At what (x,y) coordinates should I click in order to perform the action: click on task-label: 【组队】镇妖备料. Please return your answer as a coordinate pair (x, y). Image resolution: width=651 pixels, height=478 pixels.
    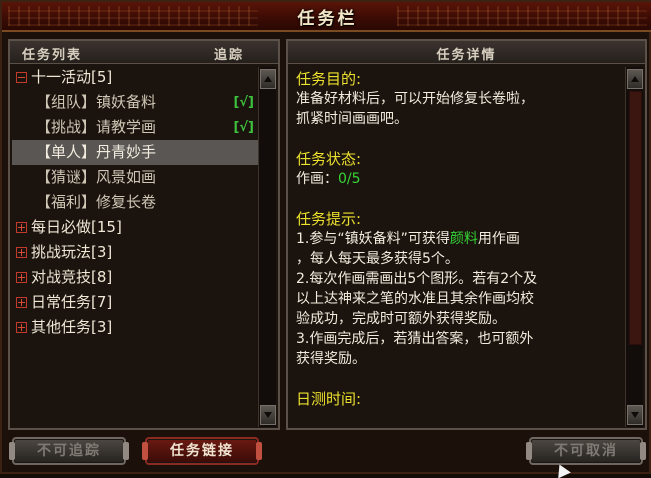
    Looking at the image, I should click on (96, 102).